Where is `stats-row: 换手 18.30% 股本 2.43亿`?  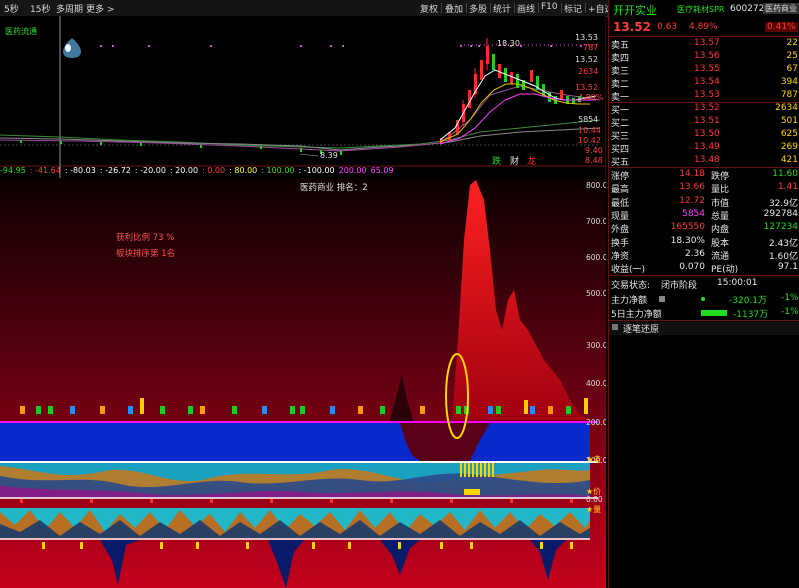
stats-row: 换手 18.30% 股本 2.43亿 is located at coordinates (704, 242).